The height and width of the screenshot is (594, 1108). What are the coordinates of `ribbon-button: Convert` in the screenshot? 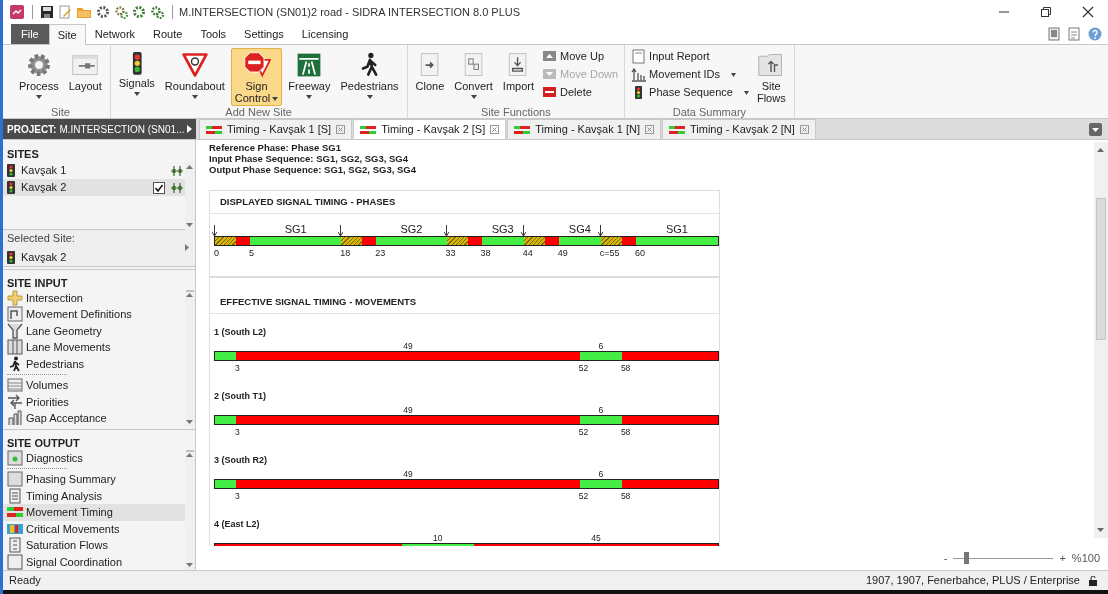 It's located at (473, 77).